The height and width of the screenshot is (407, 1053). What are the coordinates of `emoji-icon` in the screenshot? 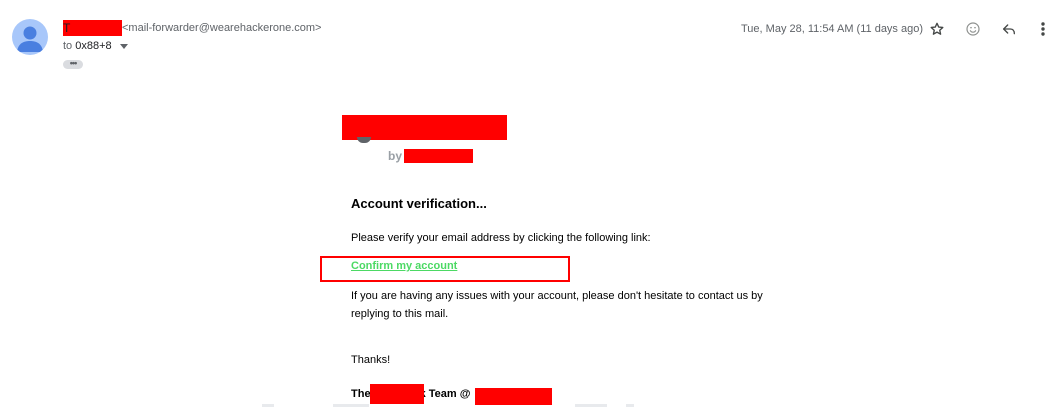 It's located at (973, 29).